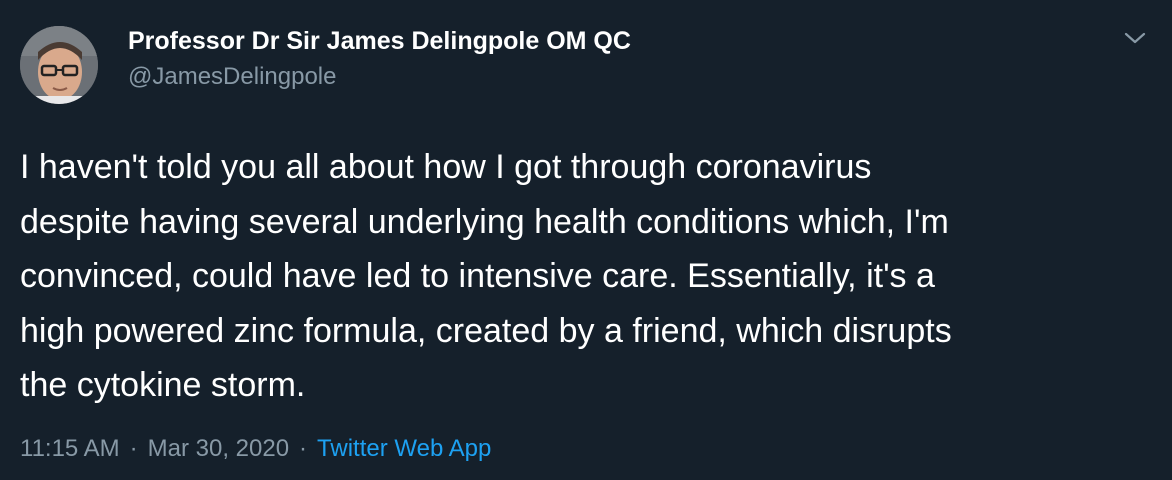 The image size is (1172, 480). What do you see at coordinates (70, 448) in the screenshot?
I see `tweet-time: 11:15 AM` at bounding box center [70, 448].